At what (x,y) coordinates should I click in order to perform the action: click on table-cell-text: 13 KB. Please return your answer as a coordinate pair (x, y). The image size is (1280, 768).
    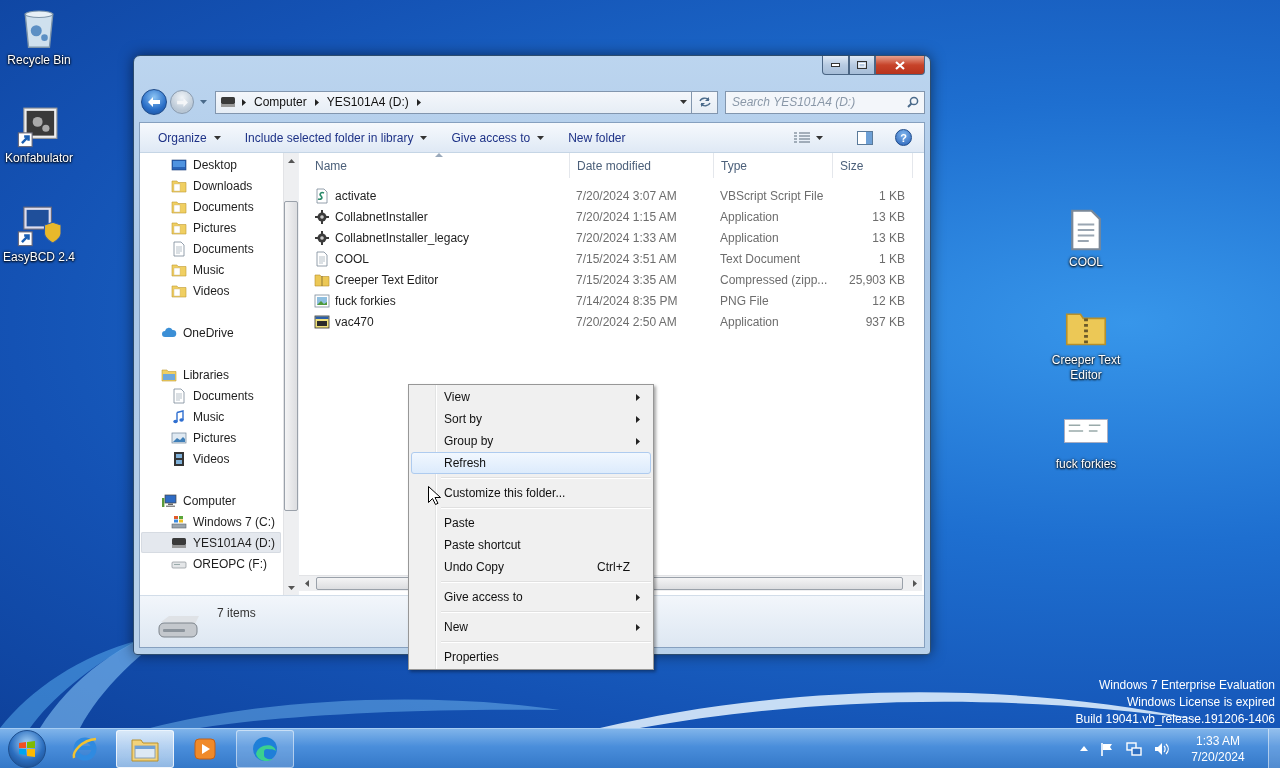
    Looking at the image, I should click on (888, 238).